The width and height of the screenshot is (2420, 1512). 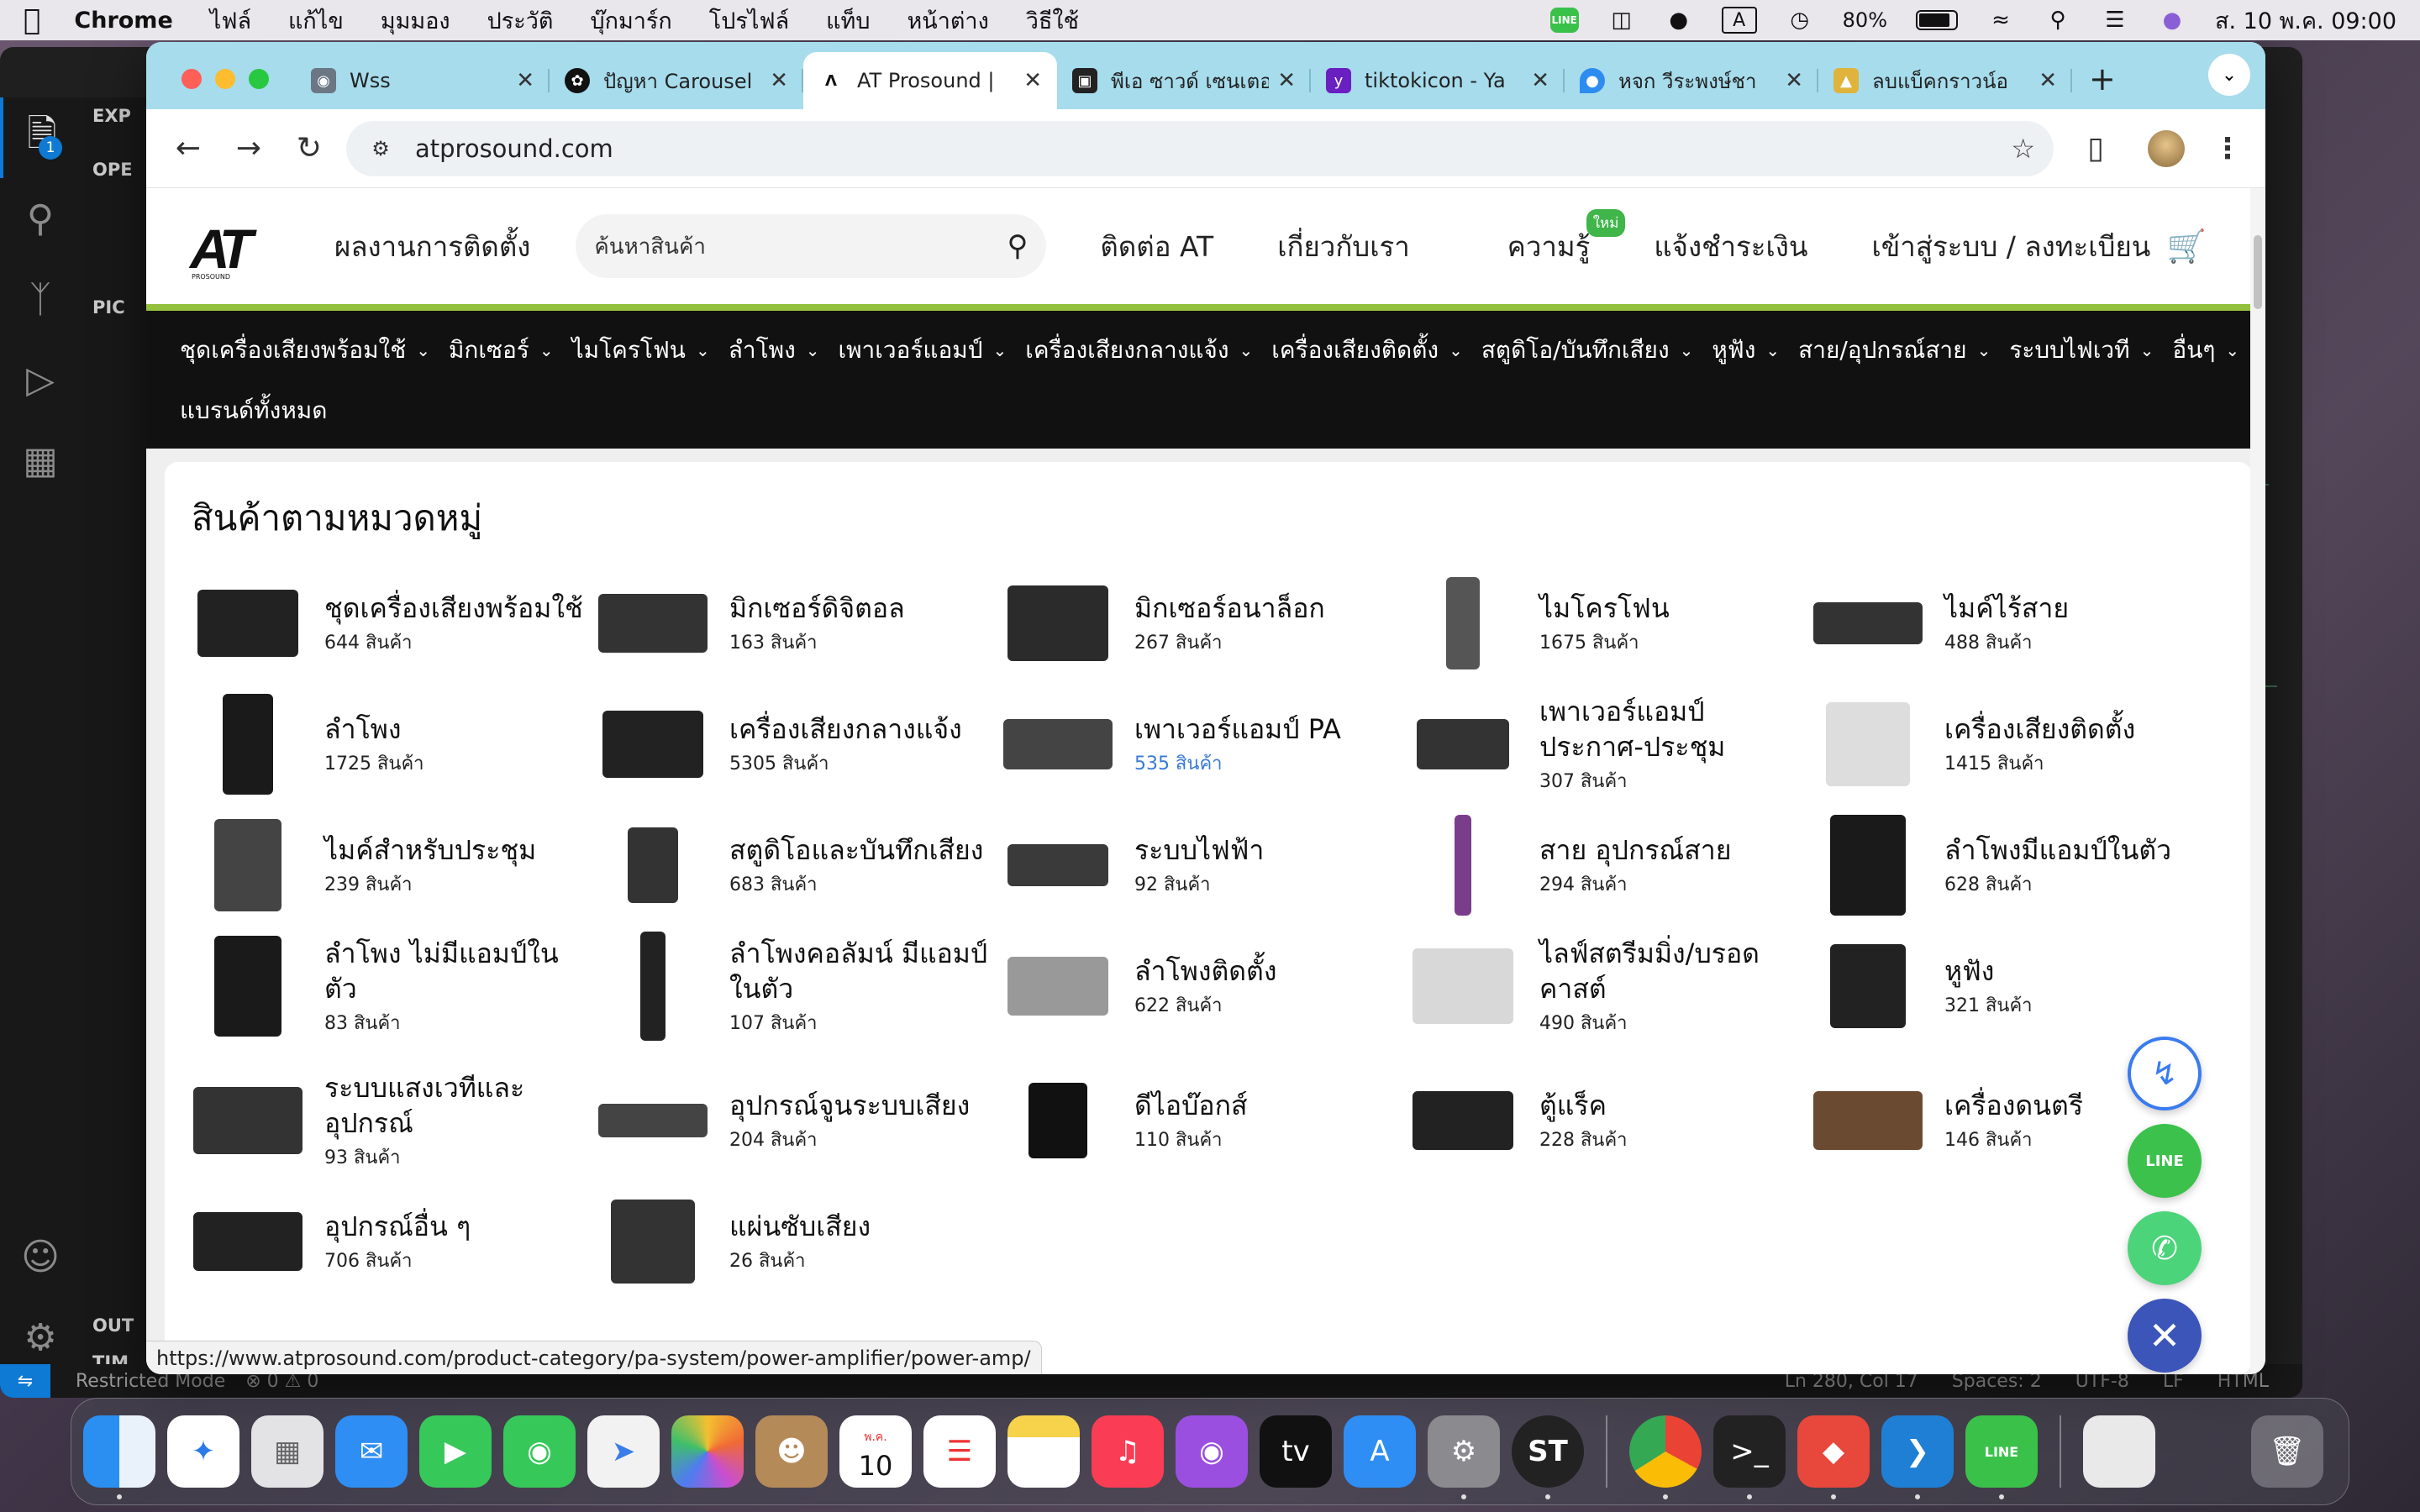 What do you see at coordinates (1988, 971) in the screenshot?
I see `category-name: หูฟัง` at bounding box center [1988, 971].